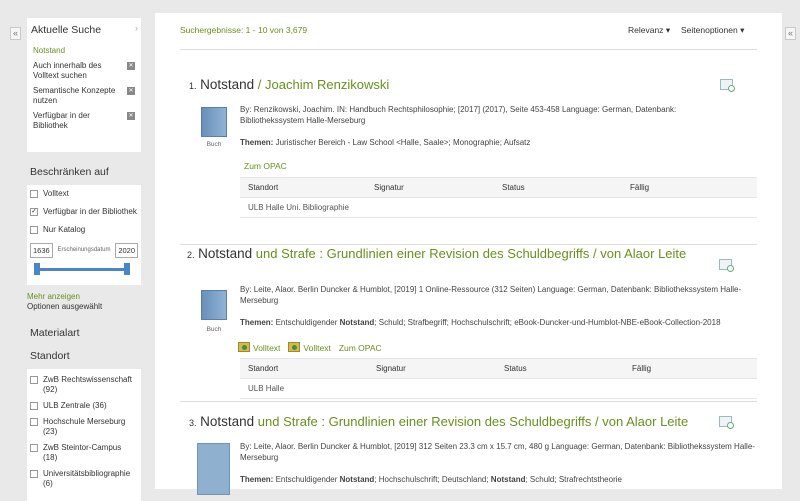 The width and height of the screenshot is (800, 501). Describe the element at coordinates (432, 479) in the screenshot. I see `subjects-text: ; Hochschulschrift; Deutschland;` at that location.